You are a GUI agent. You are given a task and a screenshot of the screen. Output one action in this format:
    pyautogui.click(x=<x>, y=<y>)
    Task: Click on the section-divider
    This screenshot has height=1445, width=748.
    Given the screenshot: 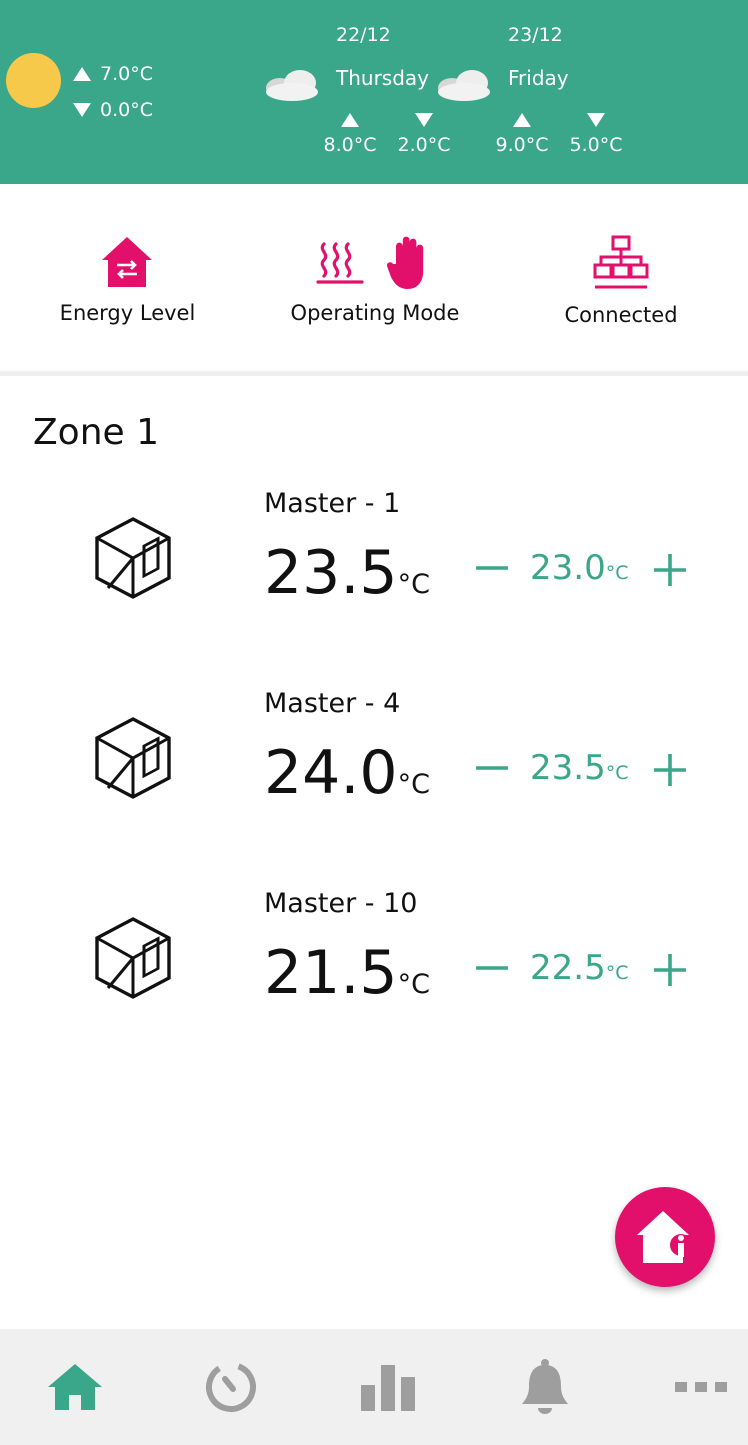 What is the action you would take?
    pyautogui.click(x=374, y=373)
    